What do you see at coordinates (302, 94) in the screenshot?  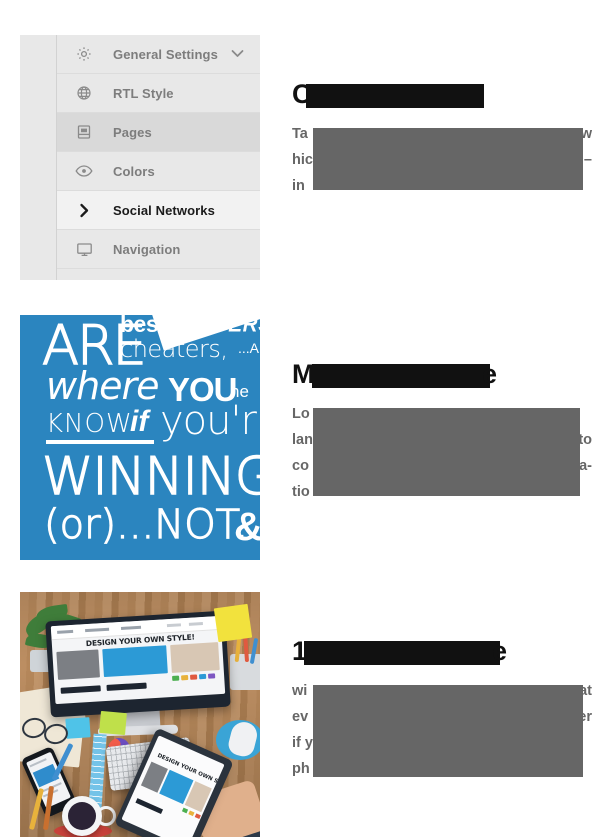 I see `headline-visible-prefix: C` at bounding box center [302, 94].